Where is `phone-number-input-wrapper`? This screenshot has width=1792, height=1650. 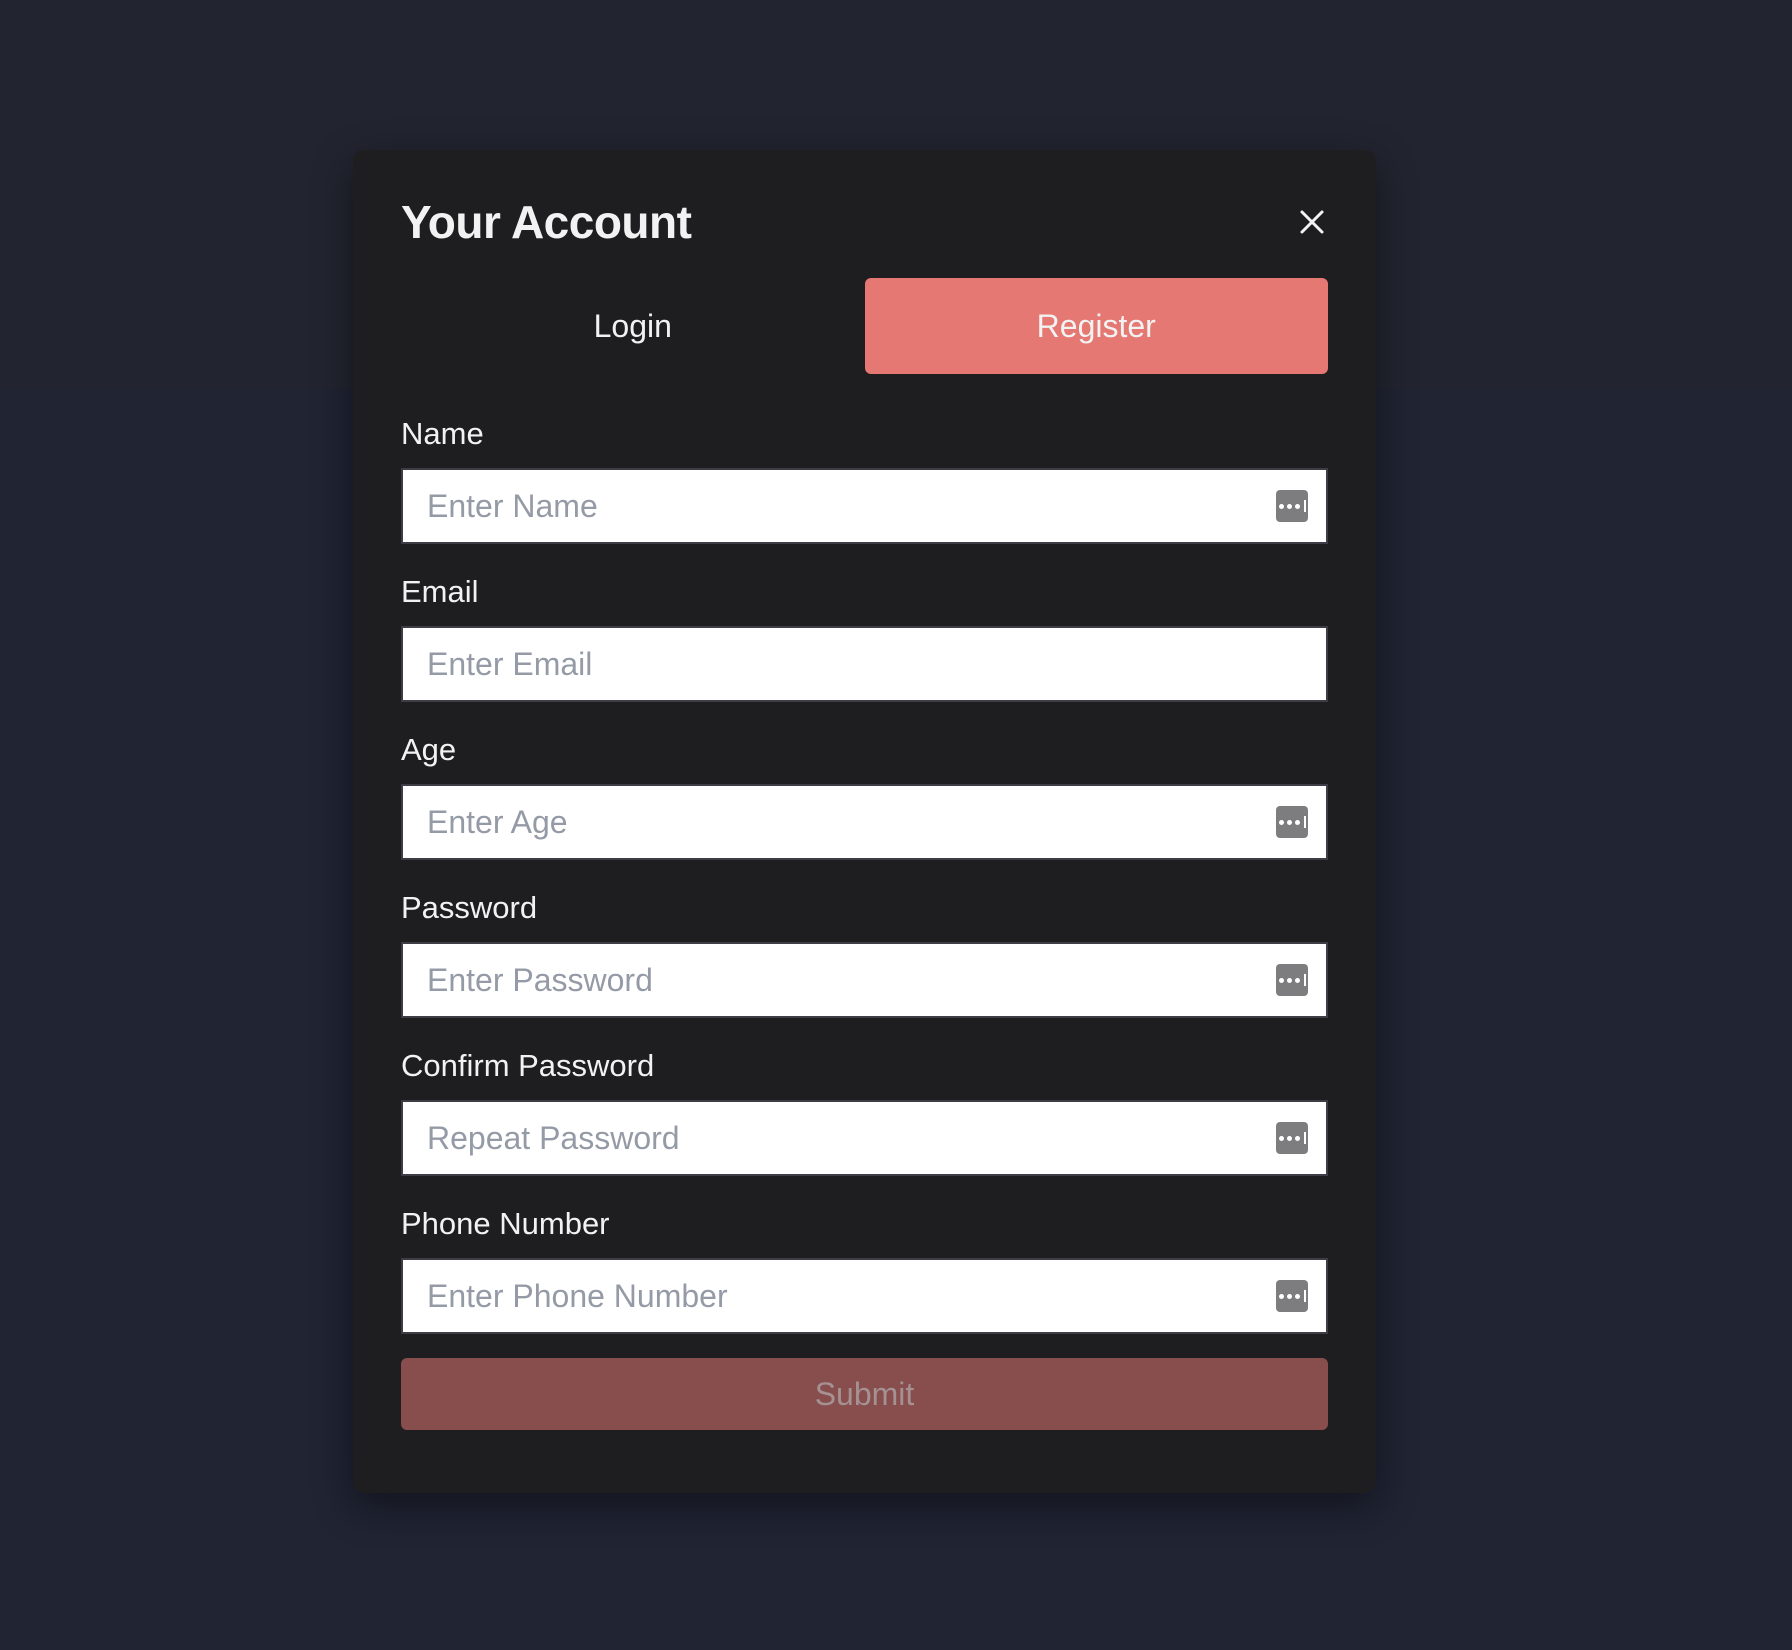
phone-number-input-wrapper is located at coordinates (864, 1296).